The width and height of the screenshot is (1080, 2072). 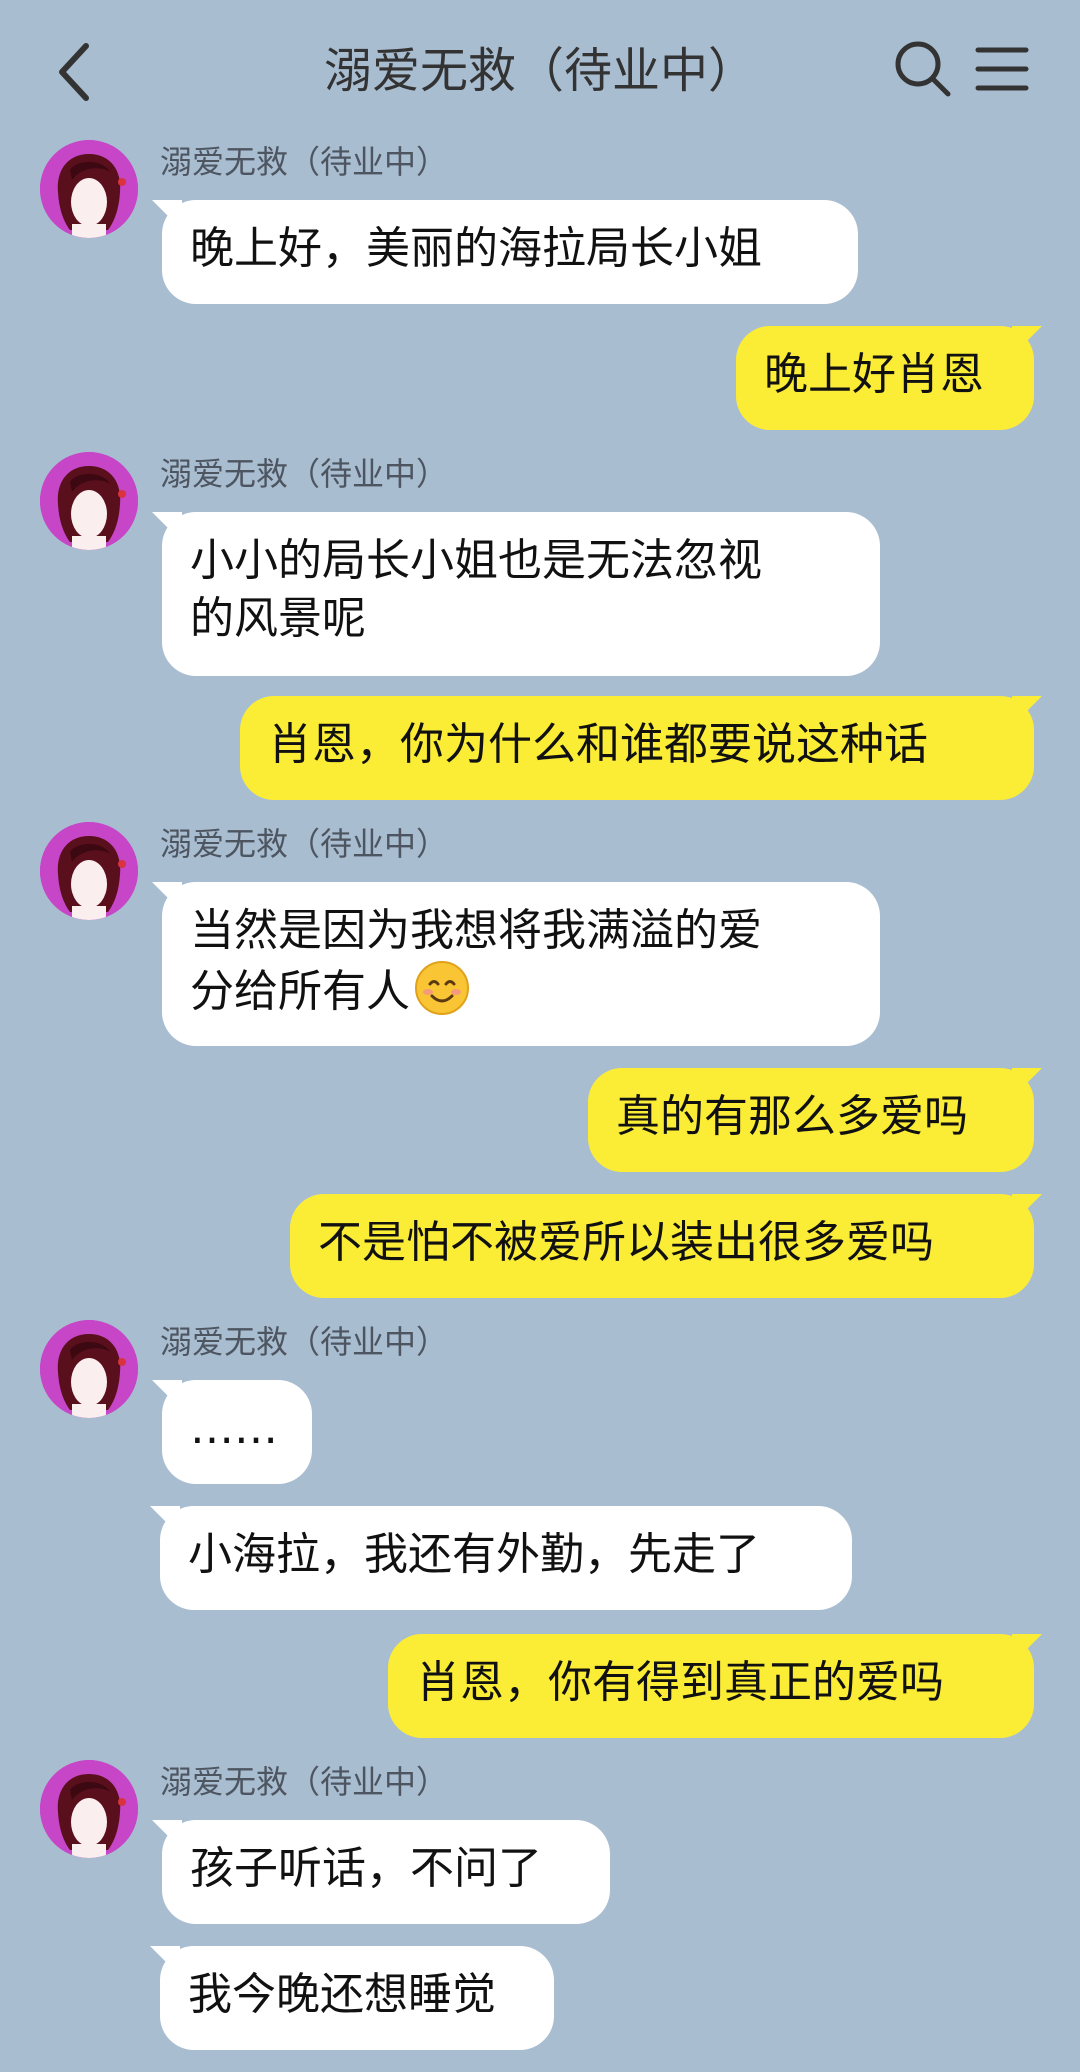 What do you see at coordinates (811, 1120) in the screenshot?
I see `message-bubble-outgoing: 真的有那么多爱吗` at bounding box center [811, 1120].